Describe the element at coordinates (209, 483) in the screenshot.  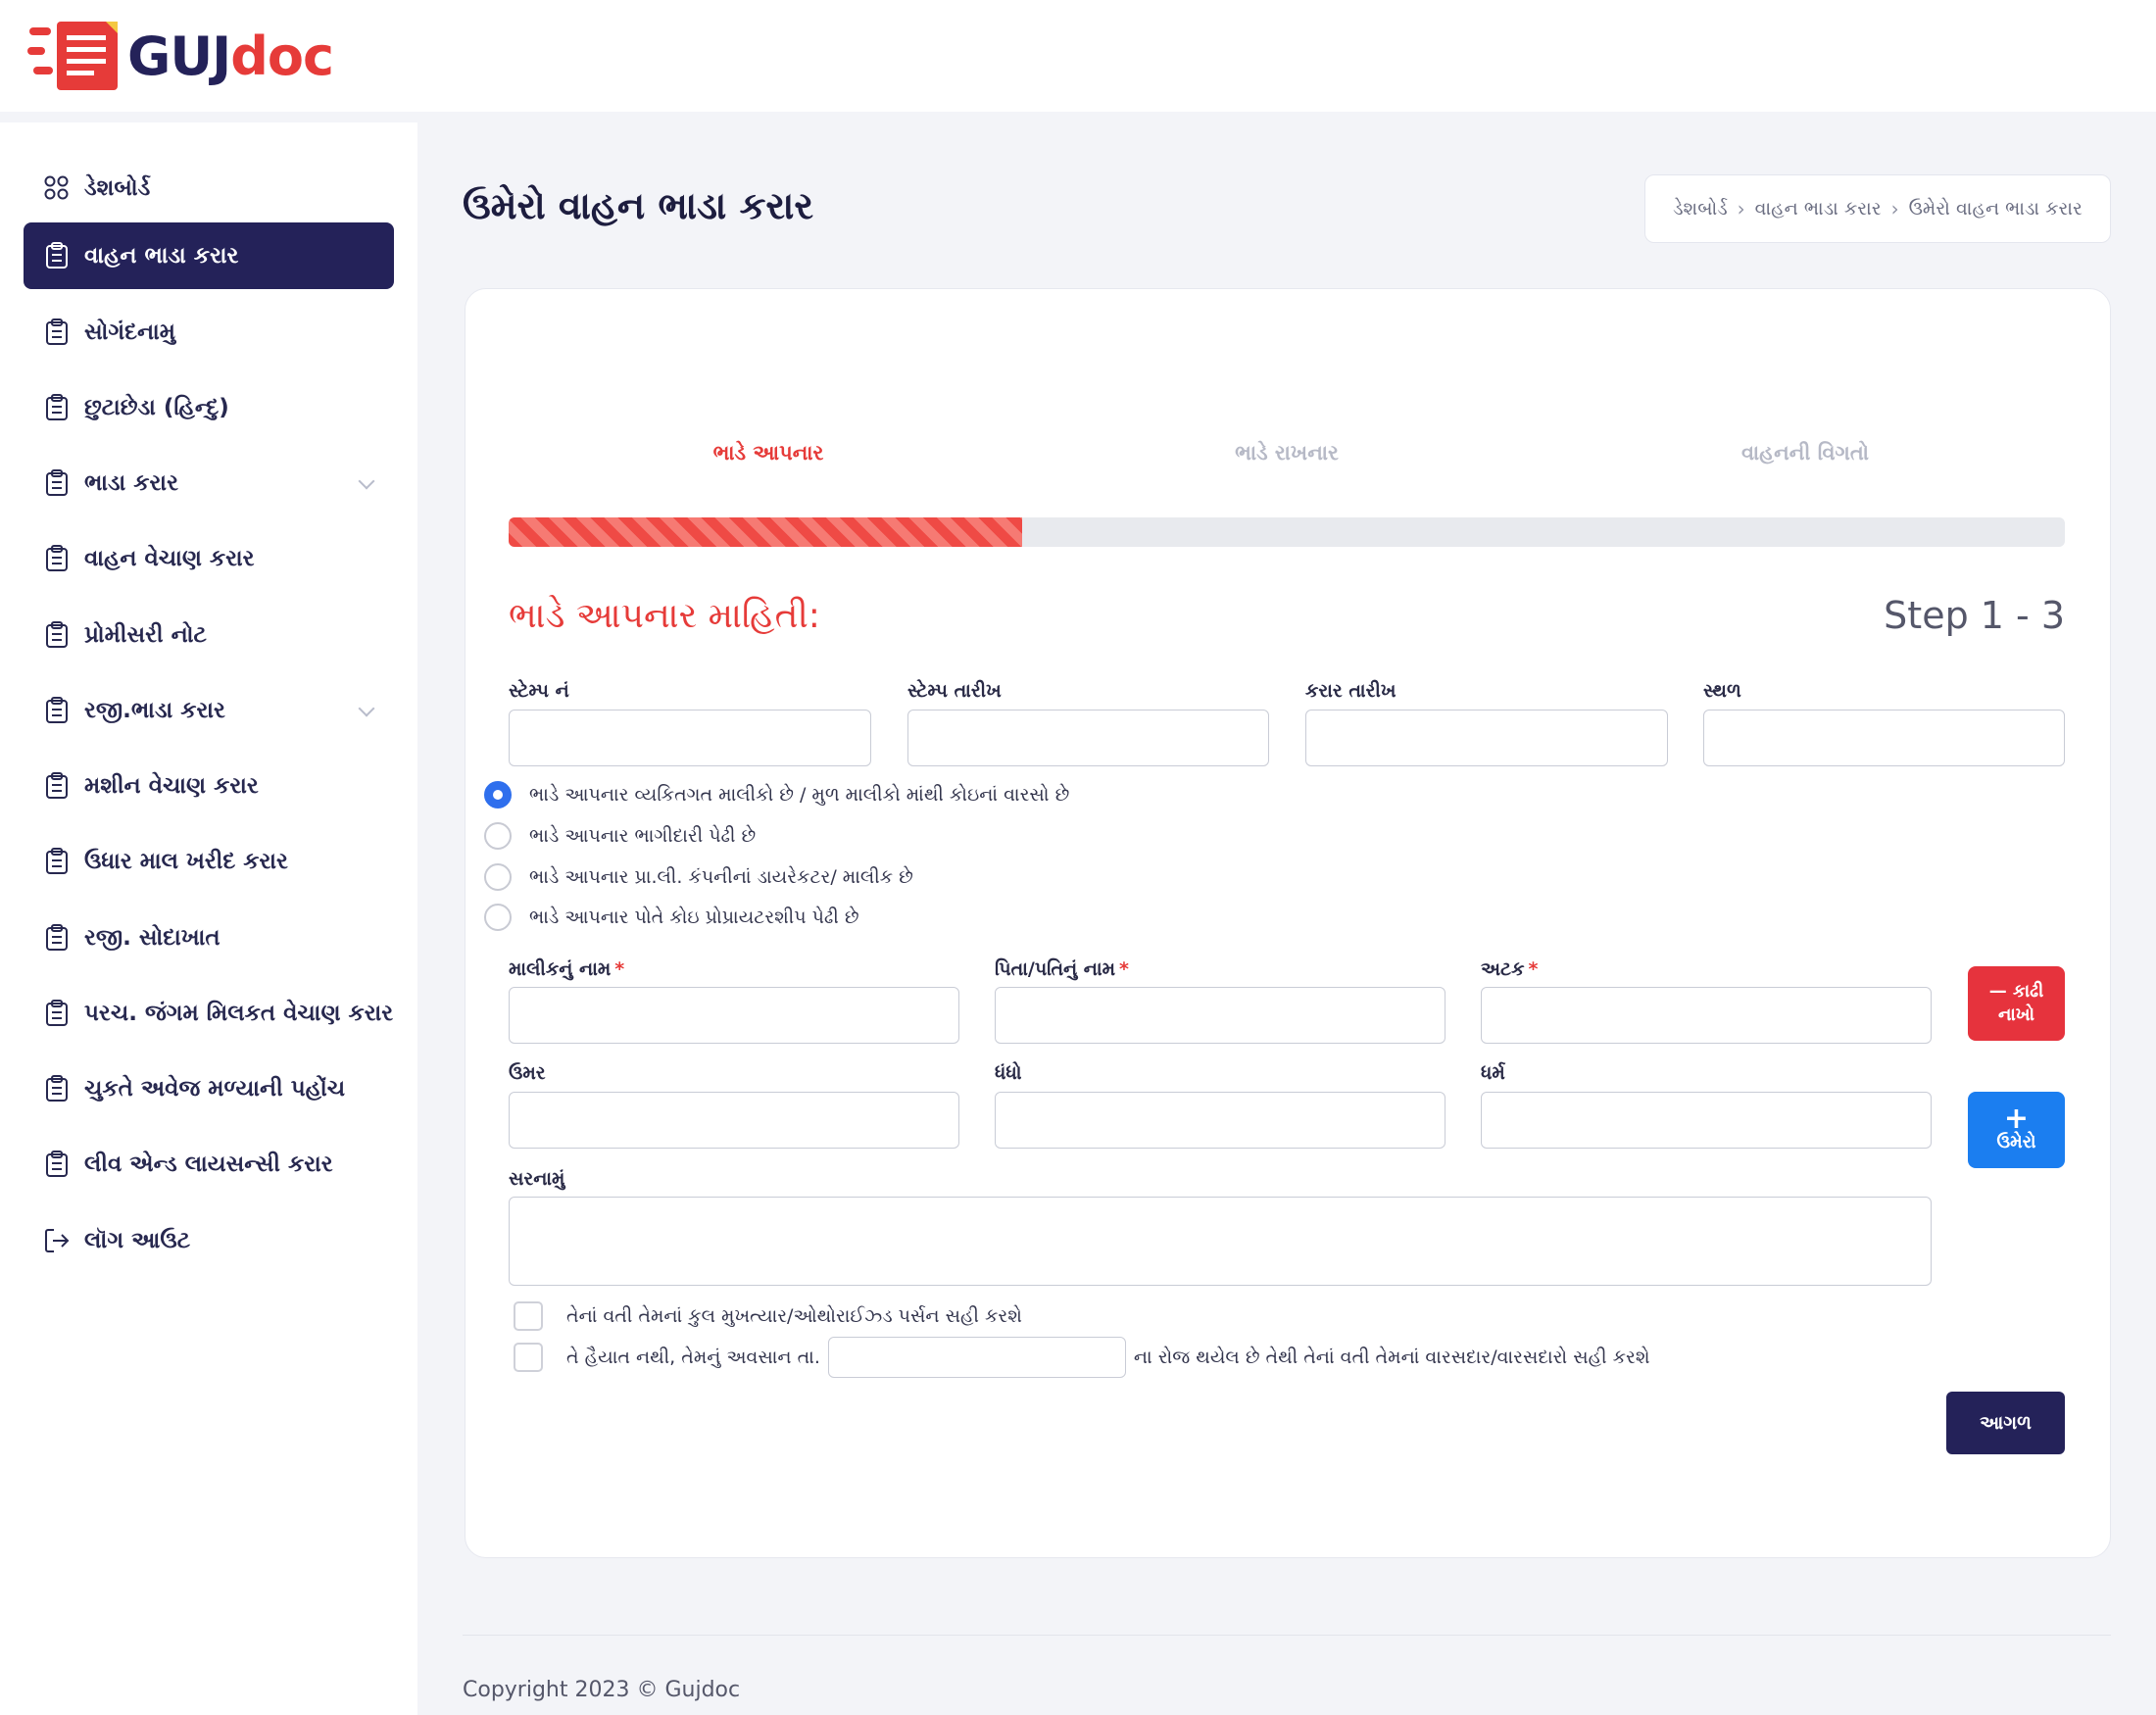
I see `sidebar-item-rent-agreement: ભાડા કરાર` at that location.